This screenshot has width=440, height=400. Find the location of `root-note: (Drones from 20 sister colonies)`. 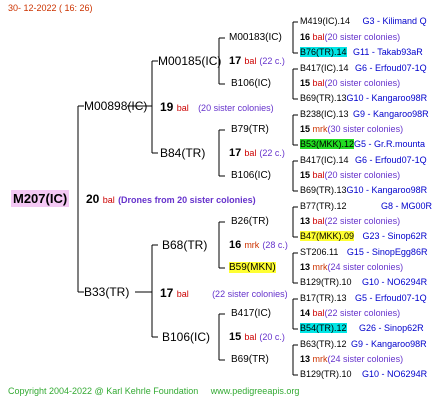

root-note: (Drones from 20 sister colonies) is located at coordinates (187, 200).